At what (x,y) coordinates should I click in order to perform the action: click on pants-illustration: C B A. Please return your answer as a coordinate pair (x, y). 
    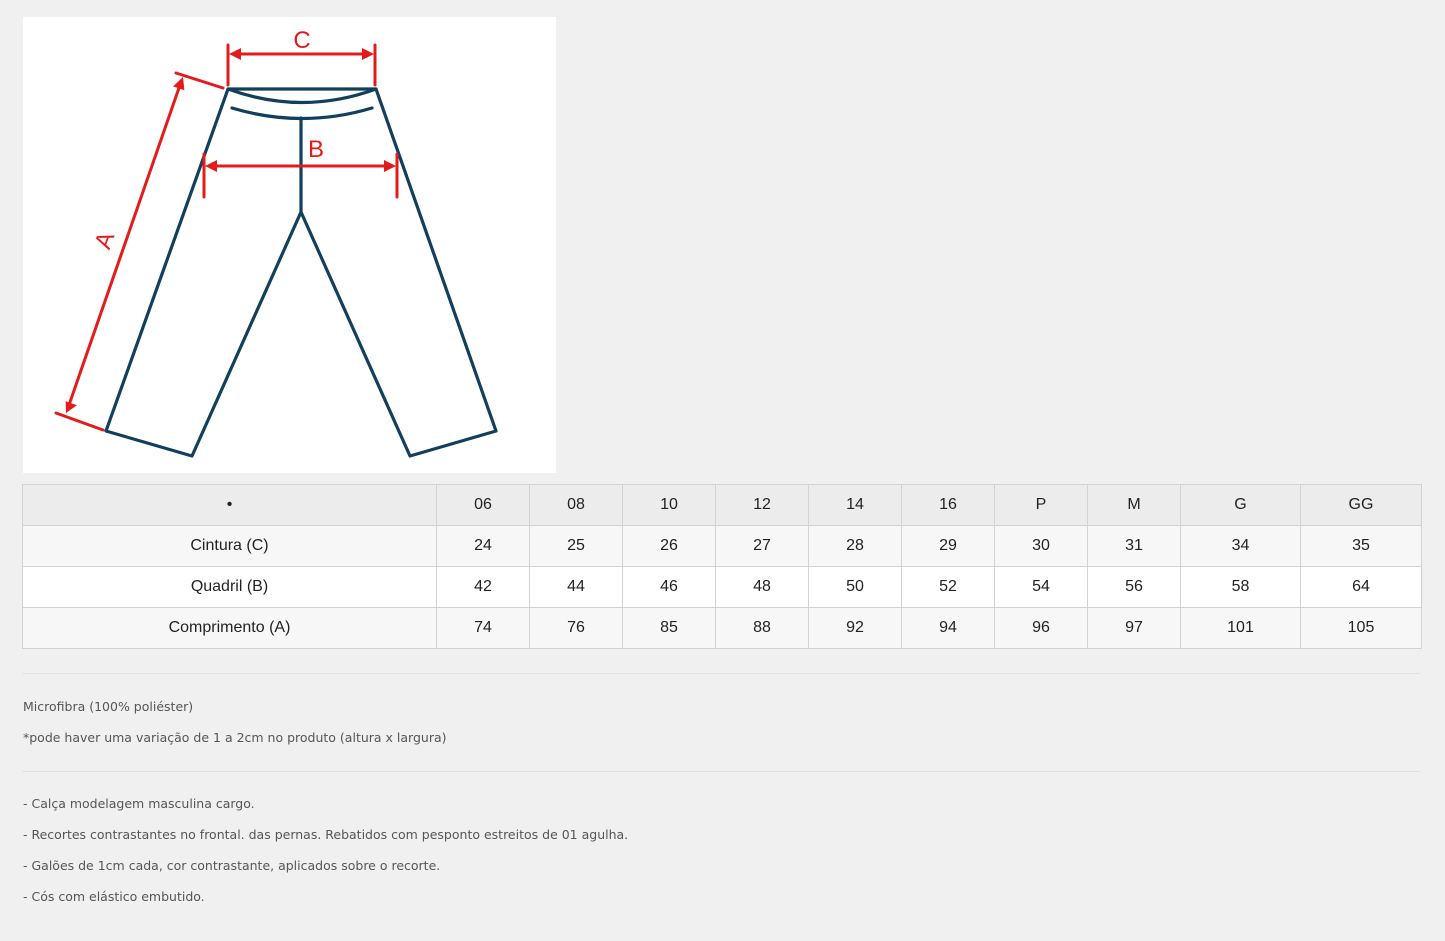
    Looking at the image, I should click on (276, 242).